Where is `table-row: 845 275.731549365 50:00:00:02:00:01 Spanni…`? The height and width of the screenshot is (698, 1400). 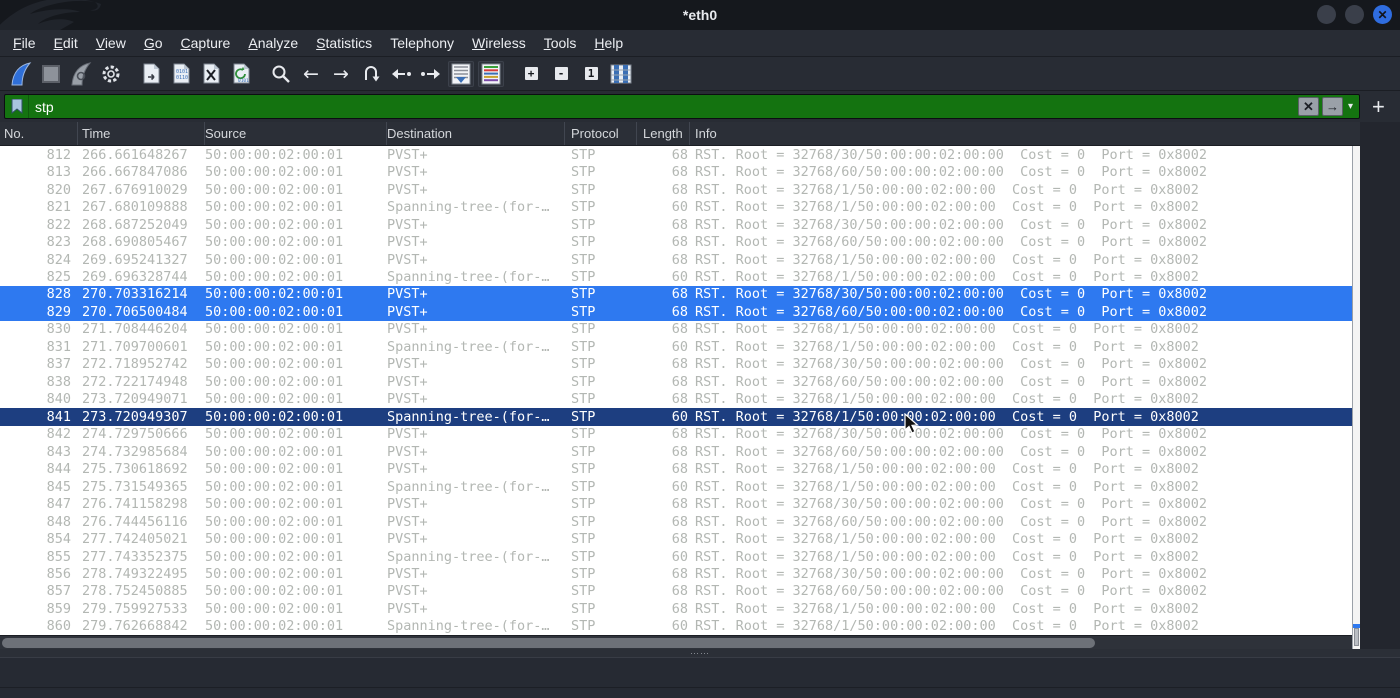
table-row: 845 275.731549365 50:00:00:02:00:01 Spanni… is located at coordinates (676, 486).